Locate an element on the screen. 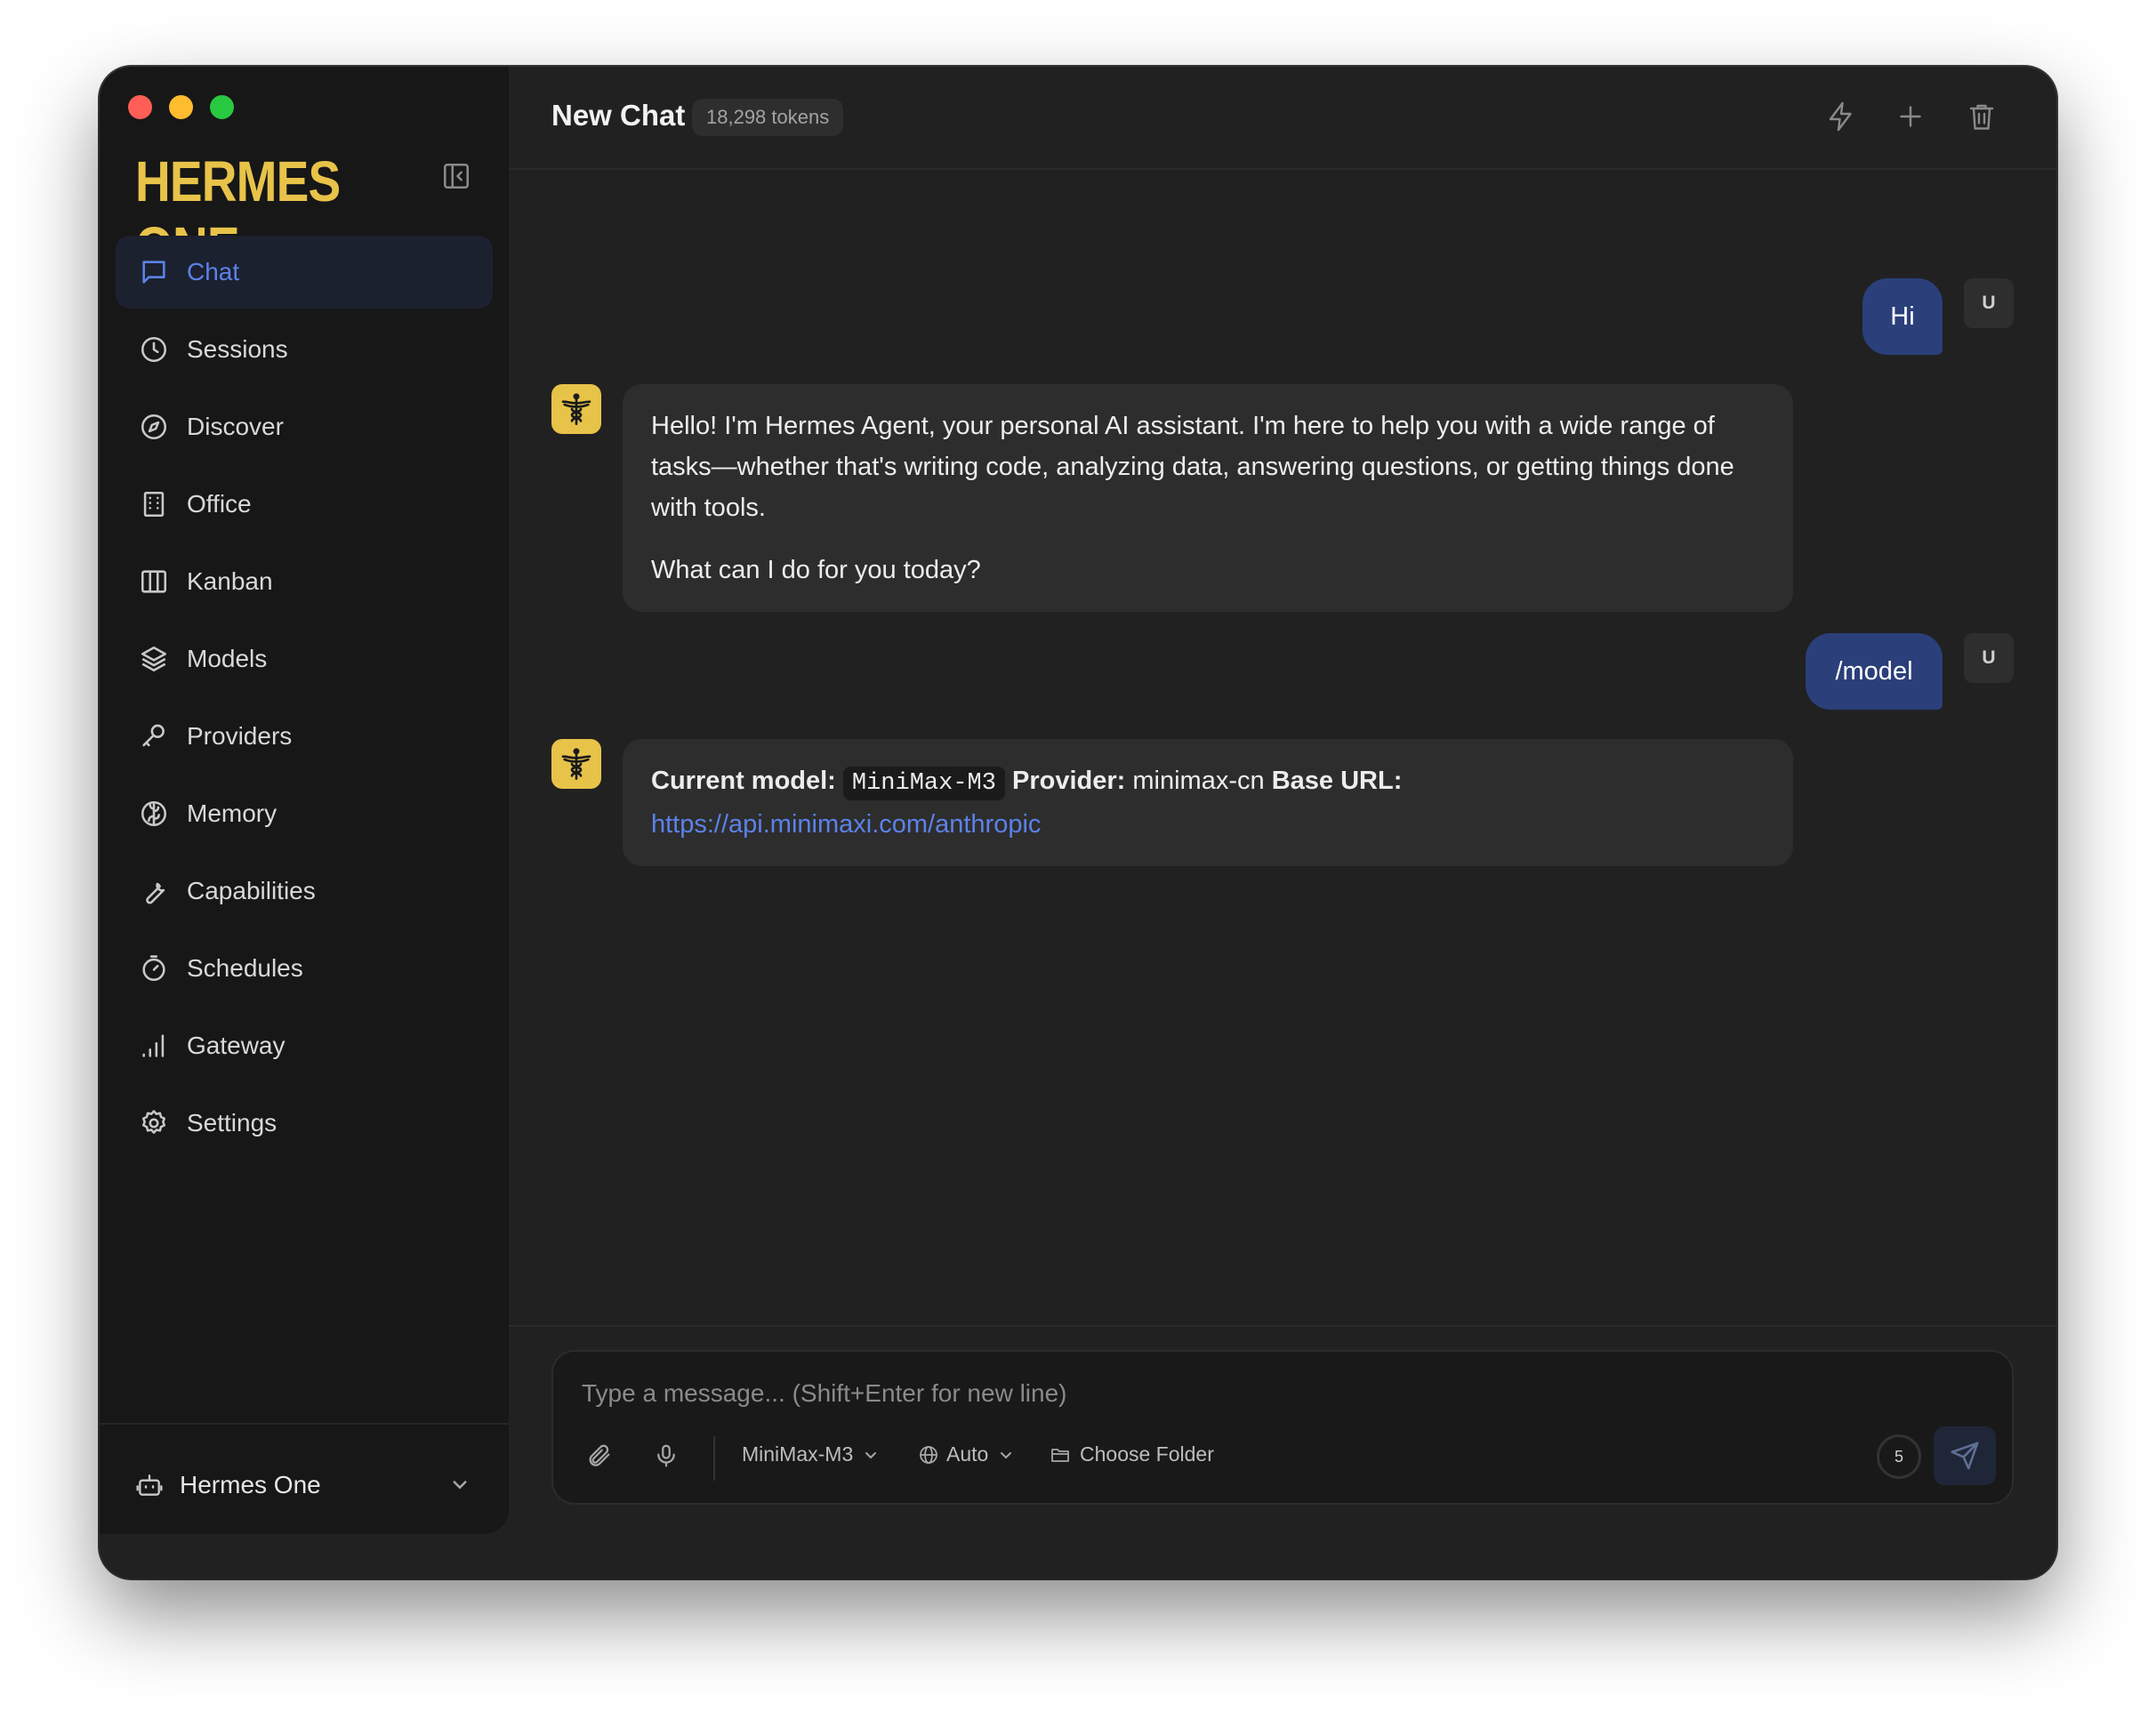 The width and height of the screenshot is (2156, 1711). sidebar-item-label: Models is located at coordinates (228, 658).